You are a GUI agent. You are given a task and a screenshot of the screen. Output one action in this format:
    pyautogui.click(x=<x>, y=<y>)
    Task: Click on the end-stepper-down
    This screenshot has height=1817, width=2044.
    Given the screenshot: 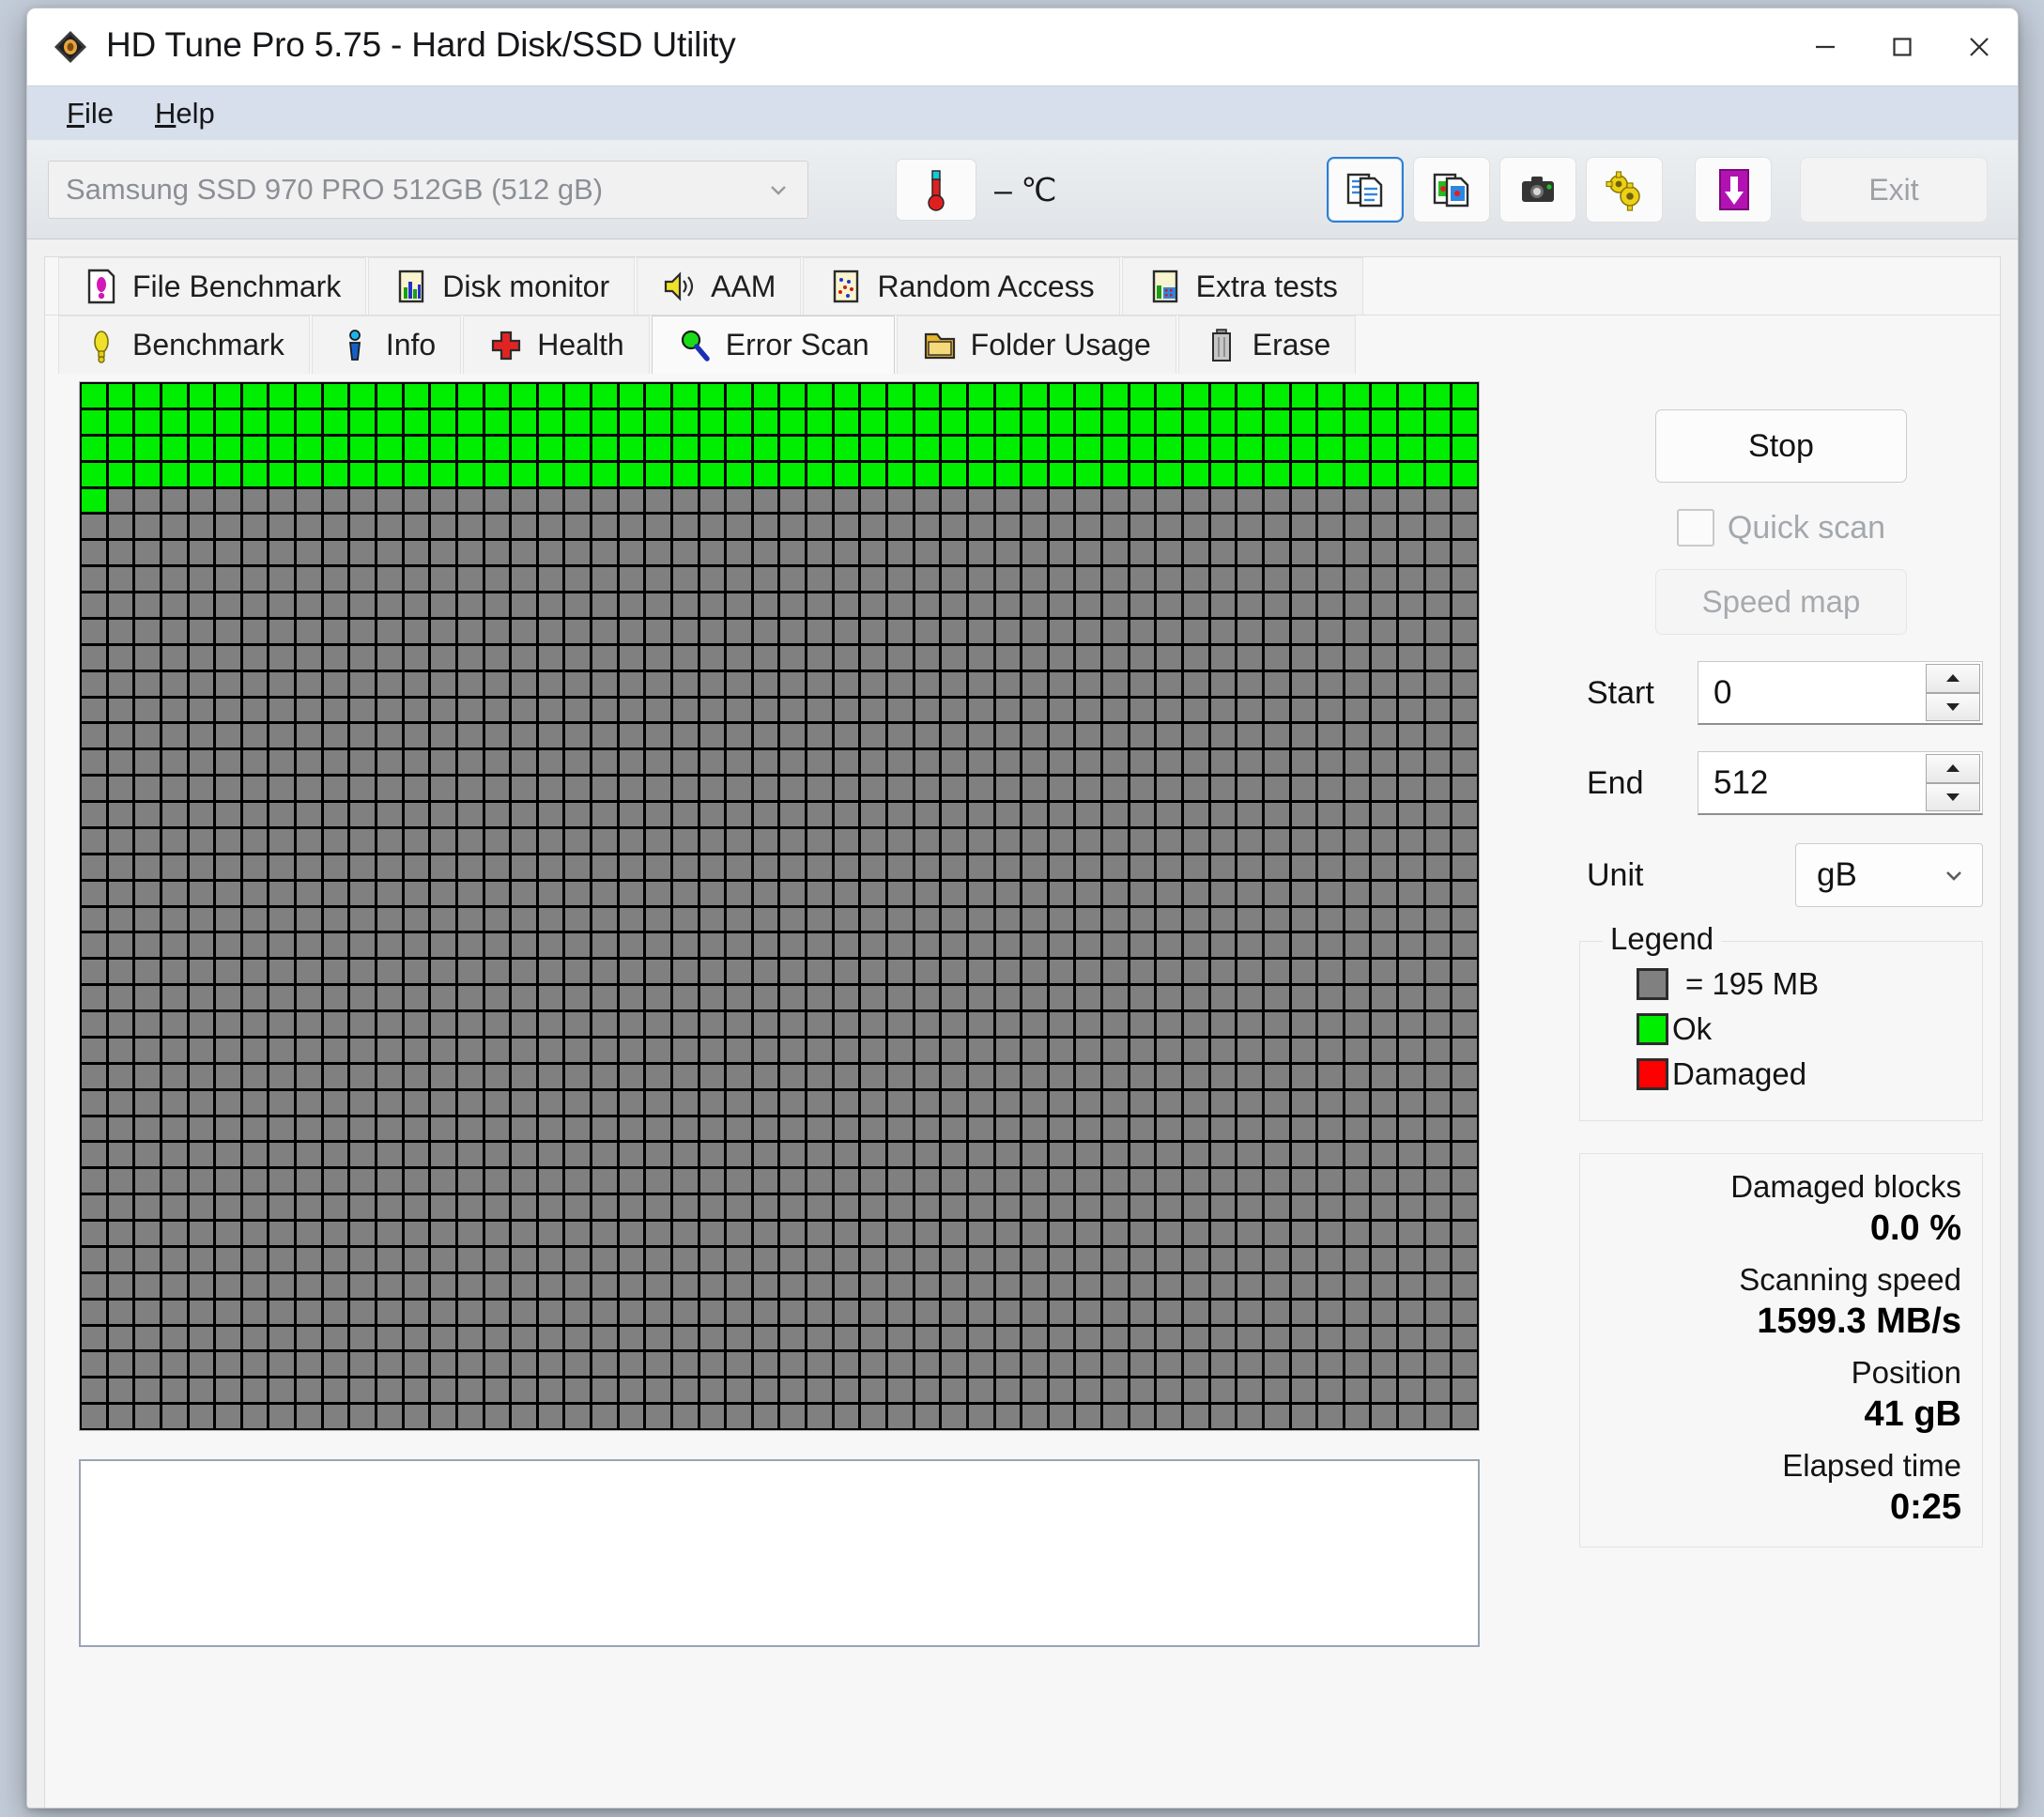 What is the action you would take?
    pyautogui.click(x=1953, y=796)
    